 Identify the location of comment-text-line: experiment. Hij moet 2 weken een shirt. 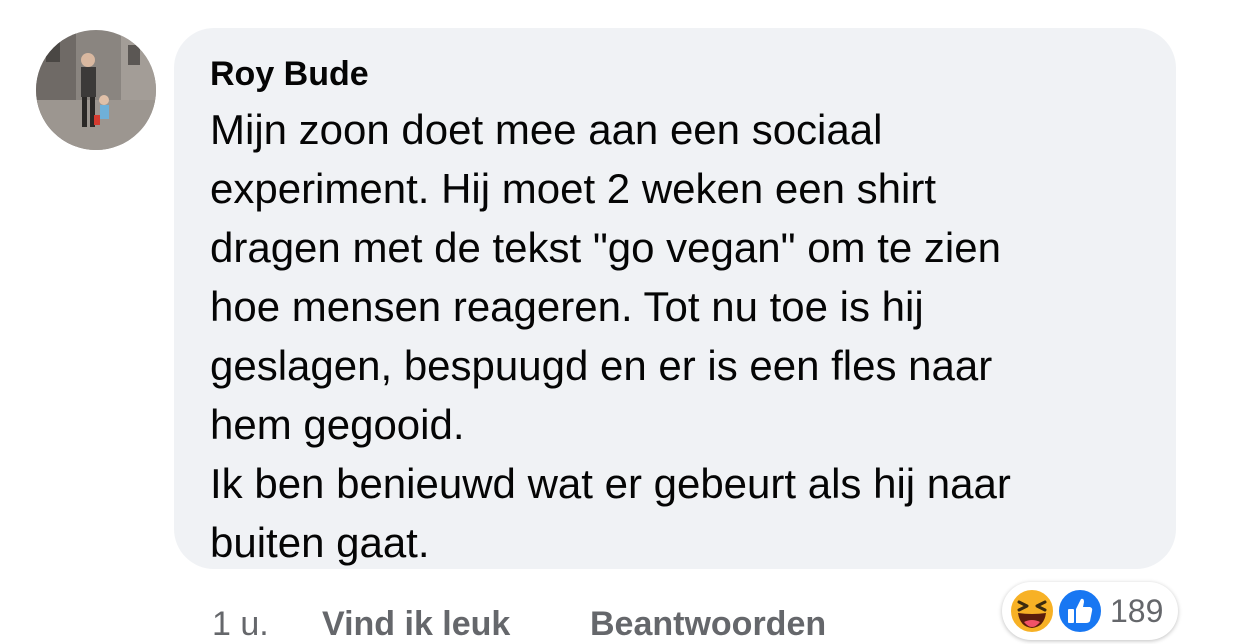
(573, 188).